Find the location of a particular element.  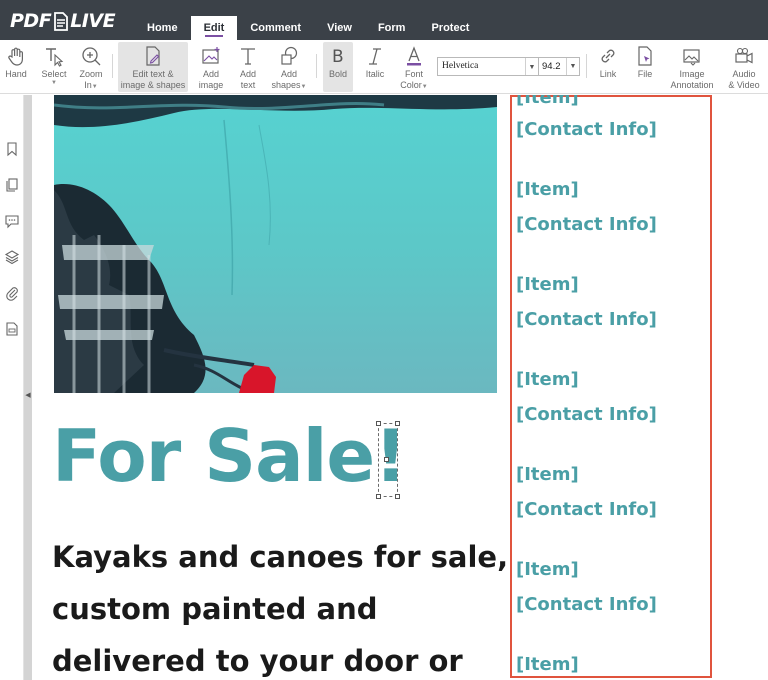

hand-label: Hand is located at coordinates (16, 74).